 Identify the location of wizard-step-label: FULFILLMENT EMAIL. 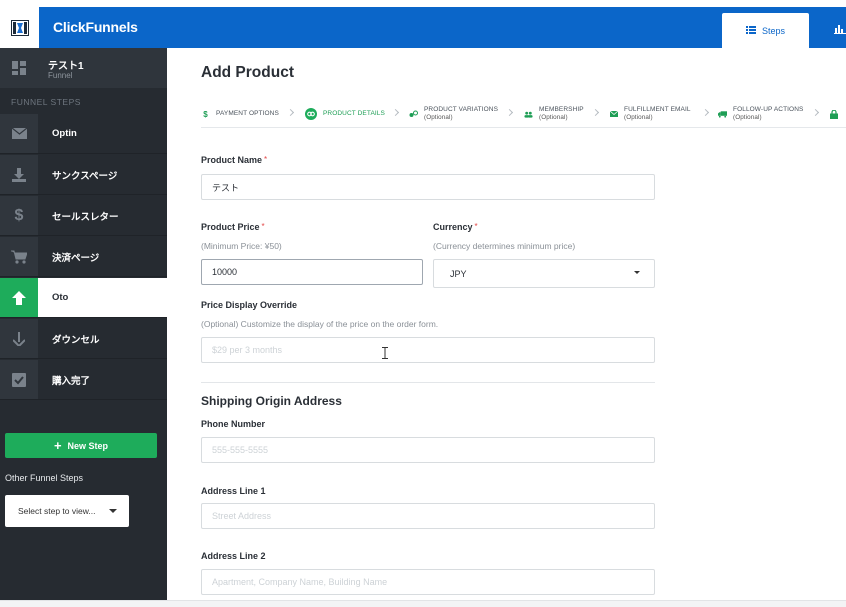
(657, 109).